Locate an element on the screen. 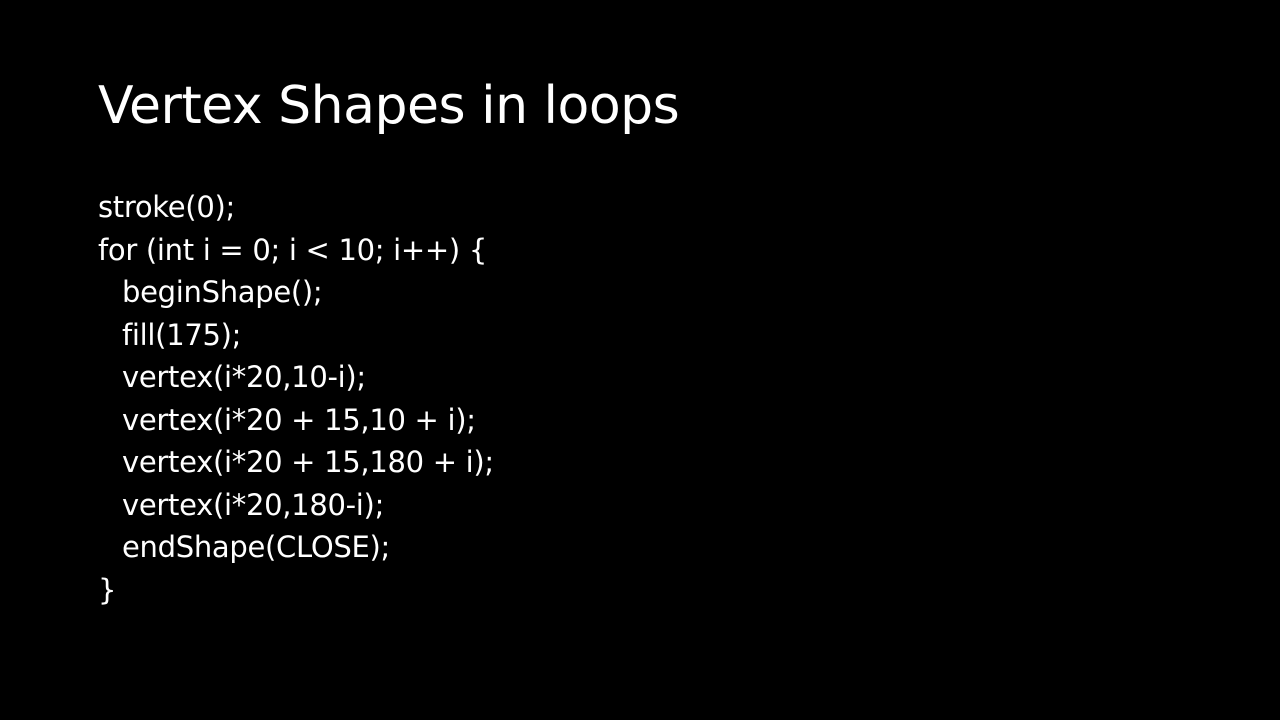  code-line: beginShape(); is located at coordinates (222, 292).